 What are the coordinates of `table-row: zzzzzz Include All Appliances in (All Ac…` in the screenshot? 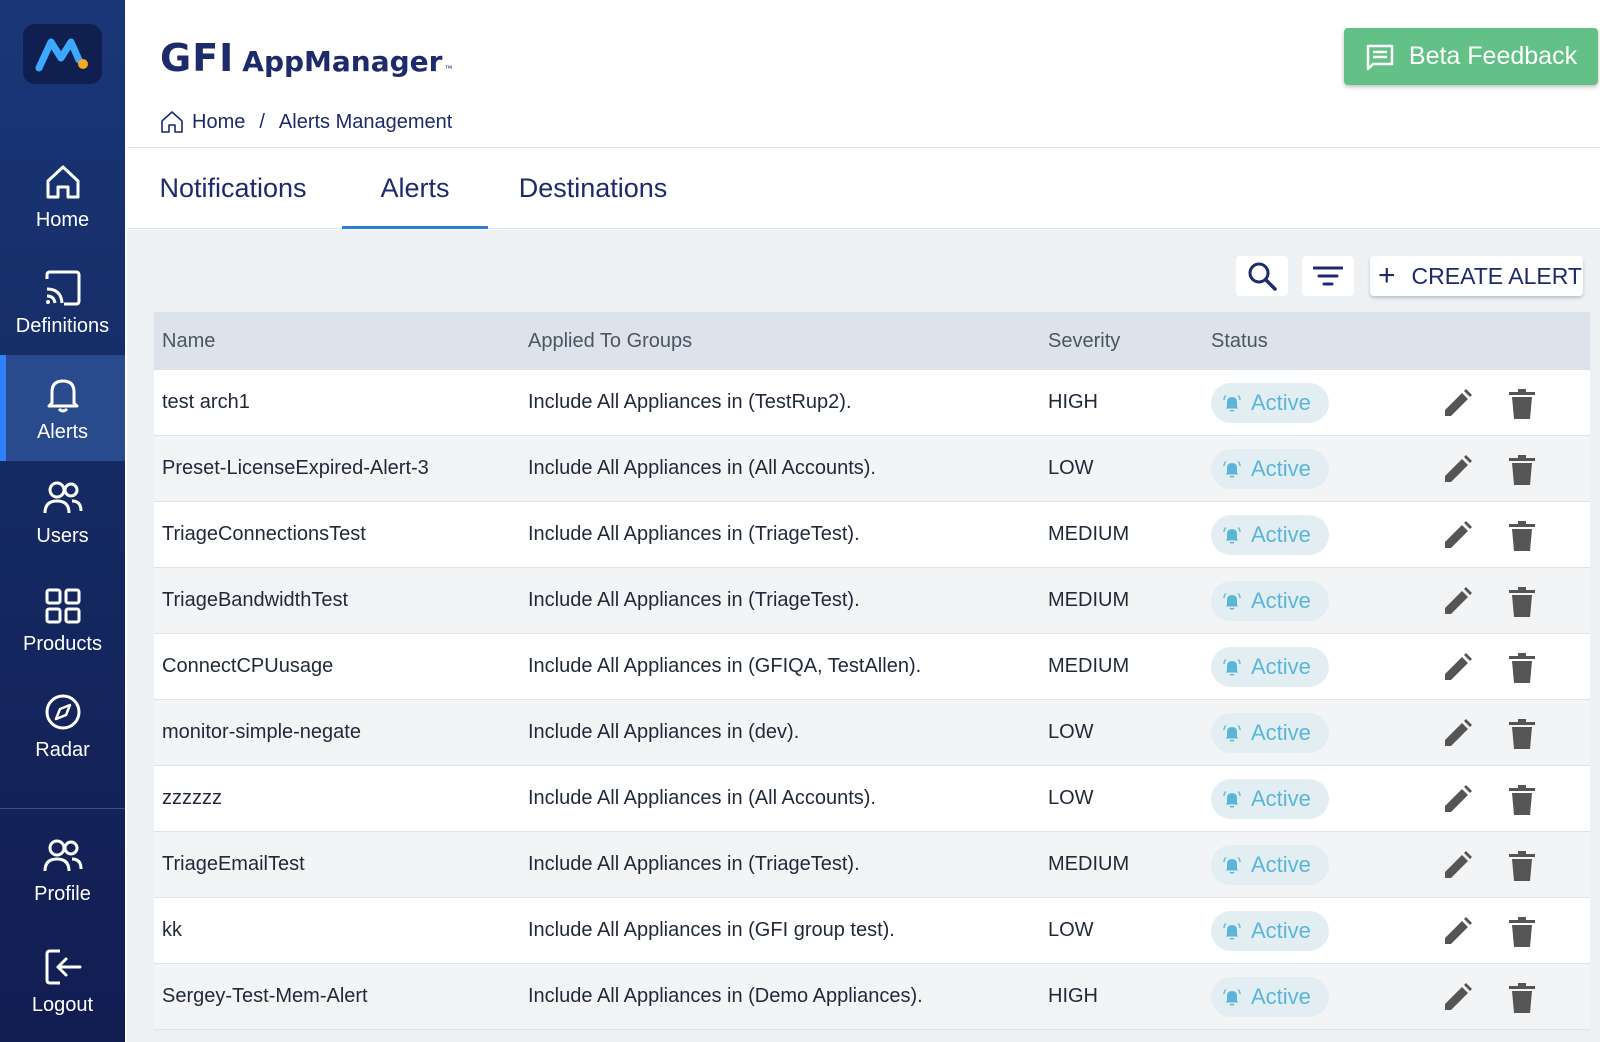 It's located at (872, 799).